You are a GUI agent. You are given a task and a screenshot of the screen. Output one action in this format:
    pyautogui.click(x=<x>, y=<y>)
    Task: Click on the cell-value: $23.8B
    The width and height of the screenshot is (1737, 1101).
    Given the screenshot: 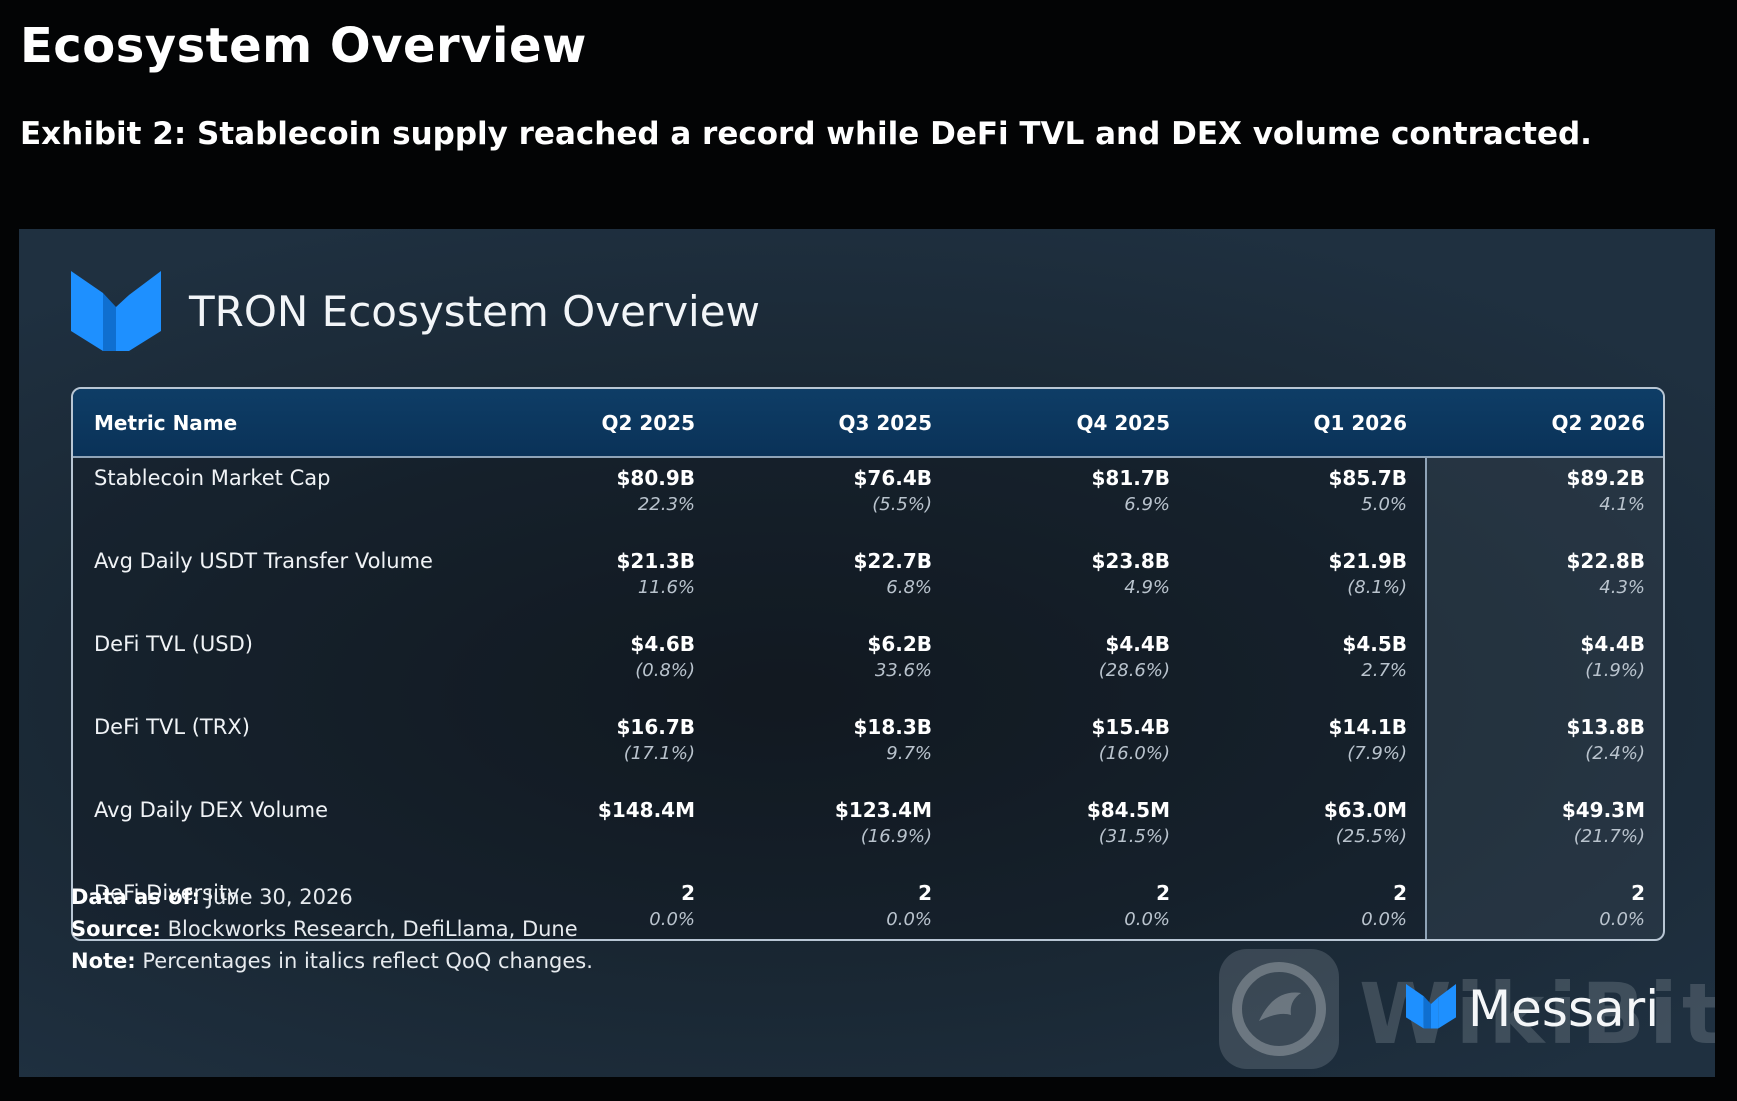 What is the action you would take?
    pyautogui.click(x=1130, y=561)
    